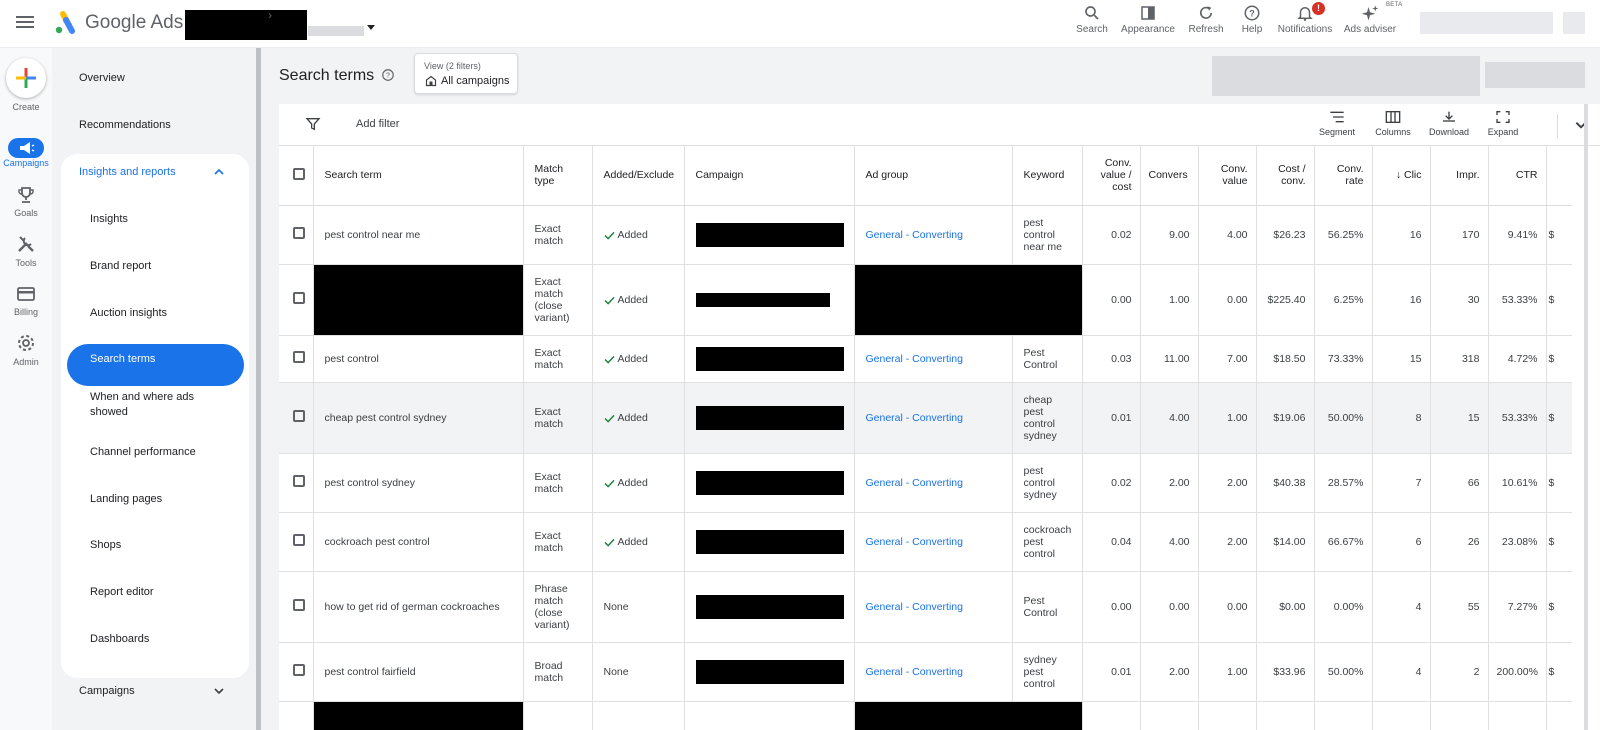  Describe the element at coordinates (160, 266) in the screenshot. I see `sidebar-item-brand-report: Brand report` at that location.